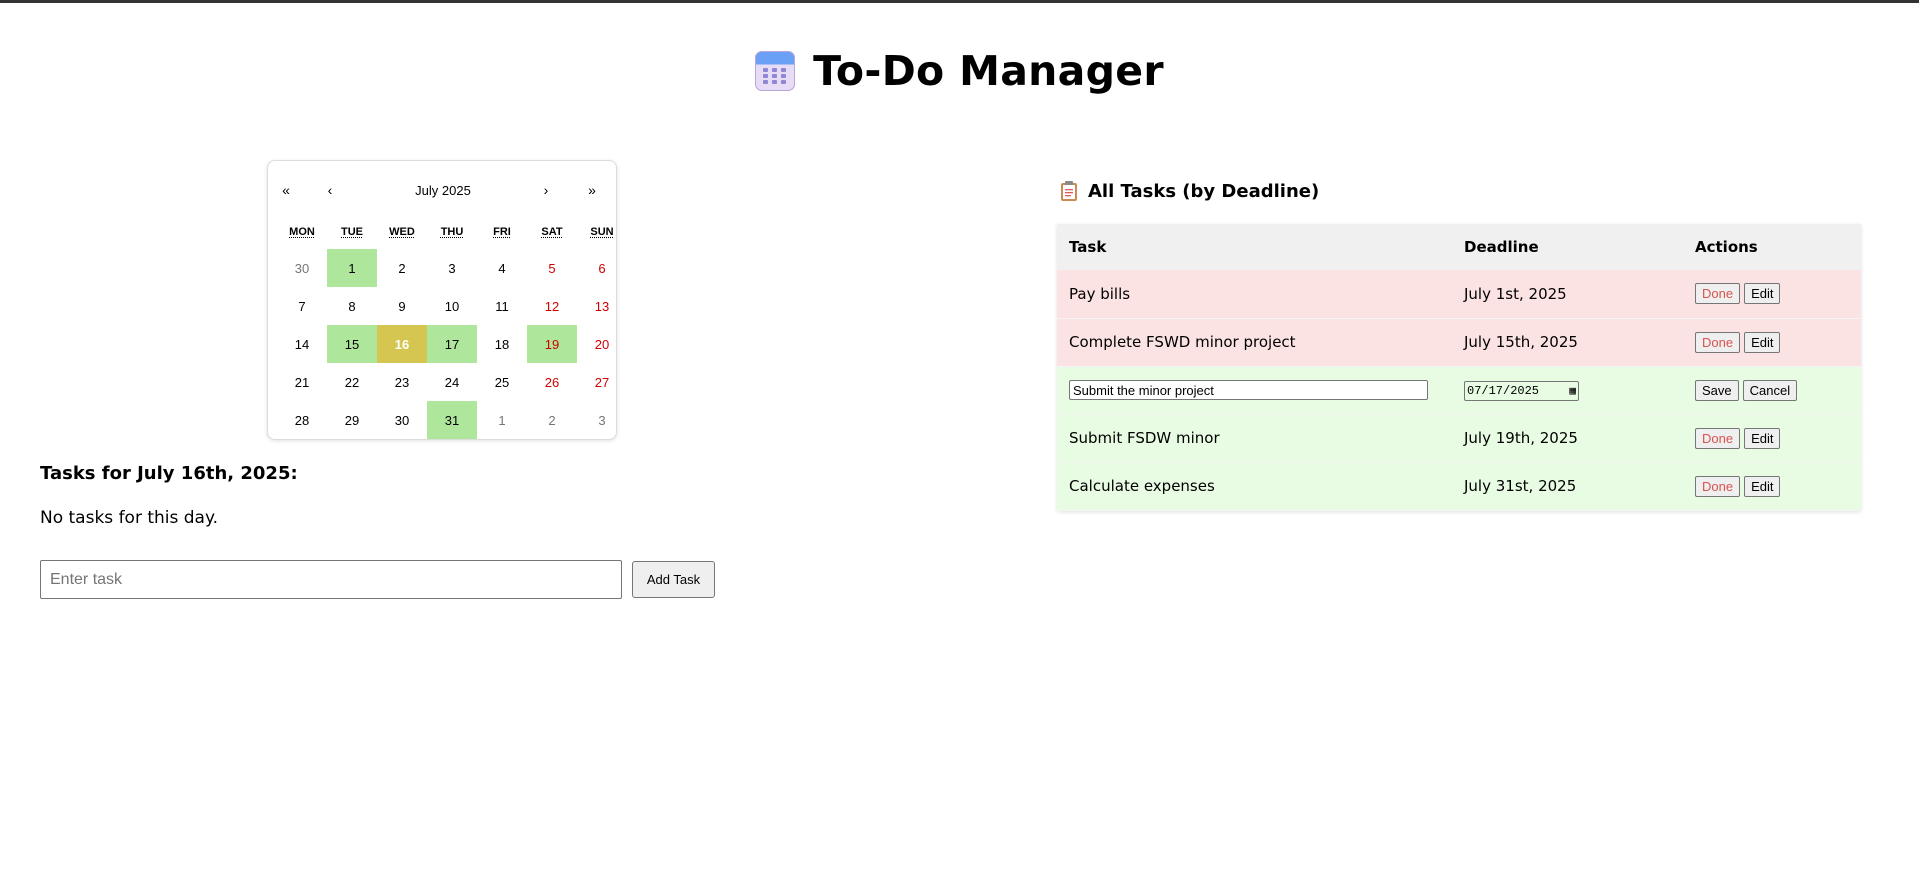  I want to click on deadline-cell: 07/17/2025 ▦, so click(1567, 390).